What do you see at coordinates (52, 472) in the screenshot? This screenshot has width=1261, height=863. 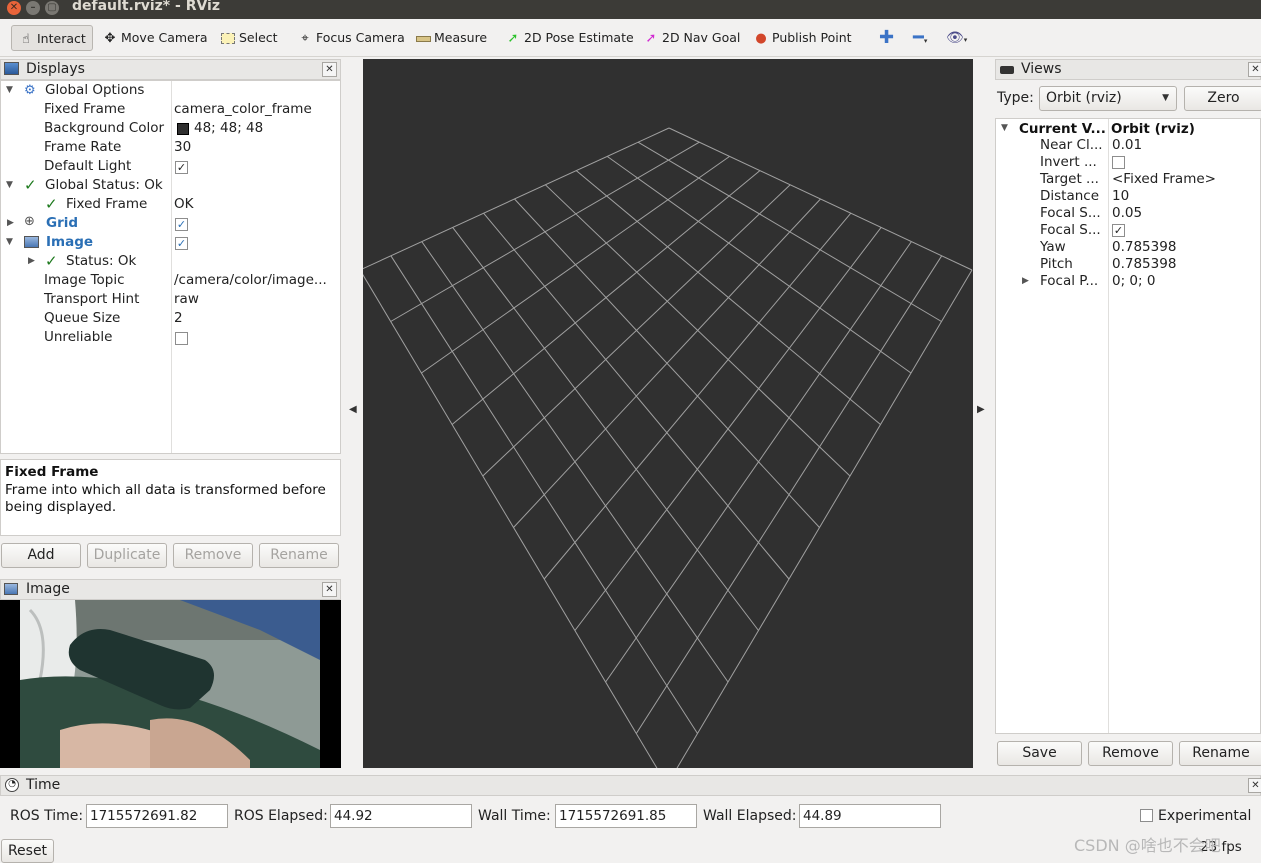 I see `help-title: Fixed Frame` at bounding box center [52, 472].